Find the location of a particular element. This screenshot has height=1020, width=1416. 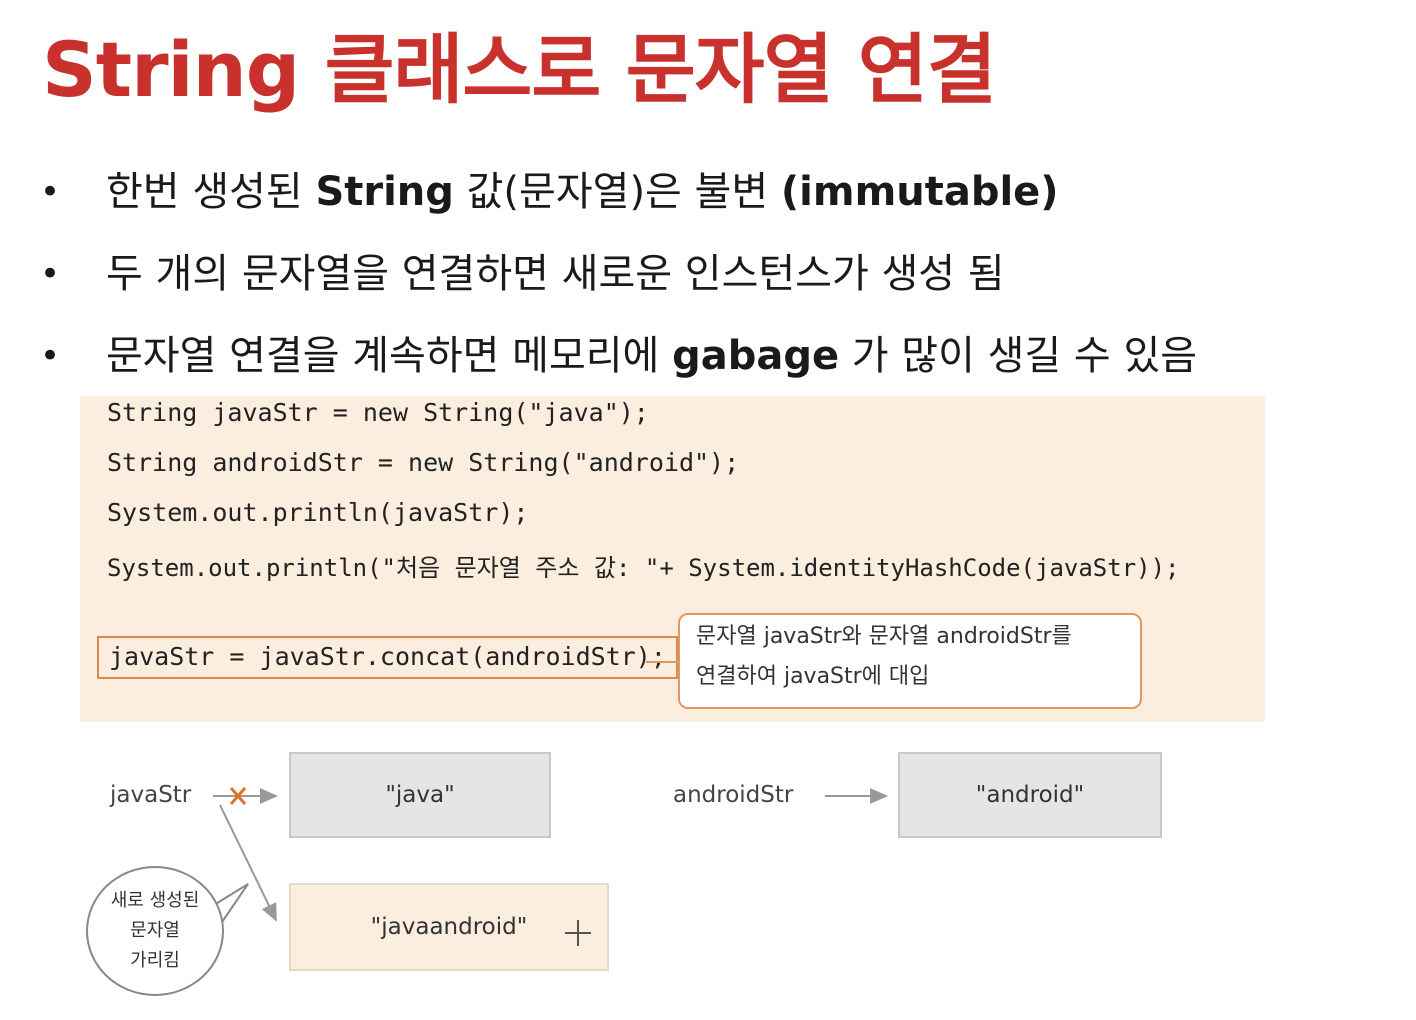

bullet-text-part: 값(문자열)은 불변 is located at coordinates (617, 192).